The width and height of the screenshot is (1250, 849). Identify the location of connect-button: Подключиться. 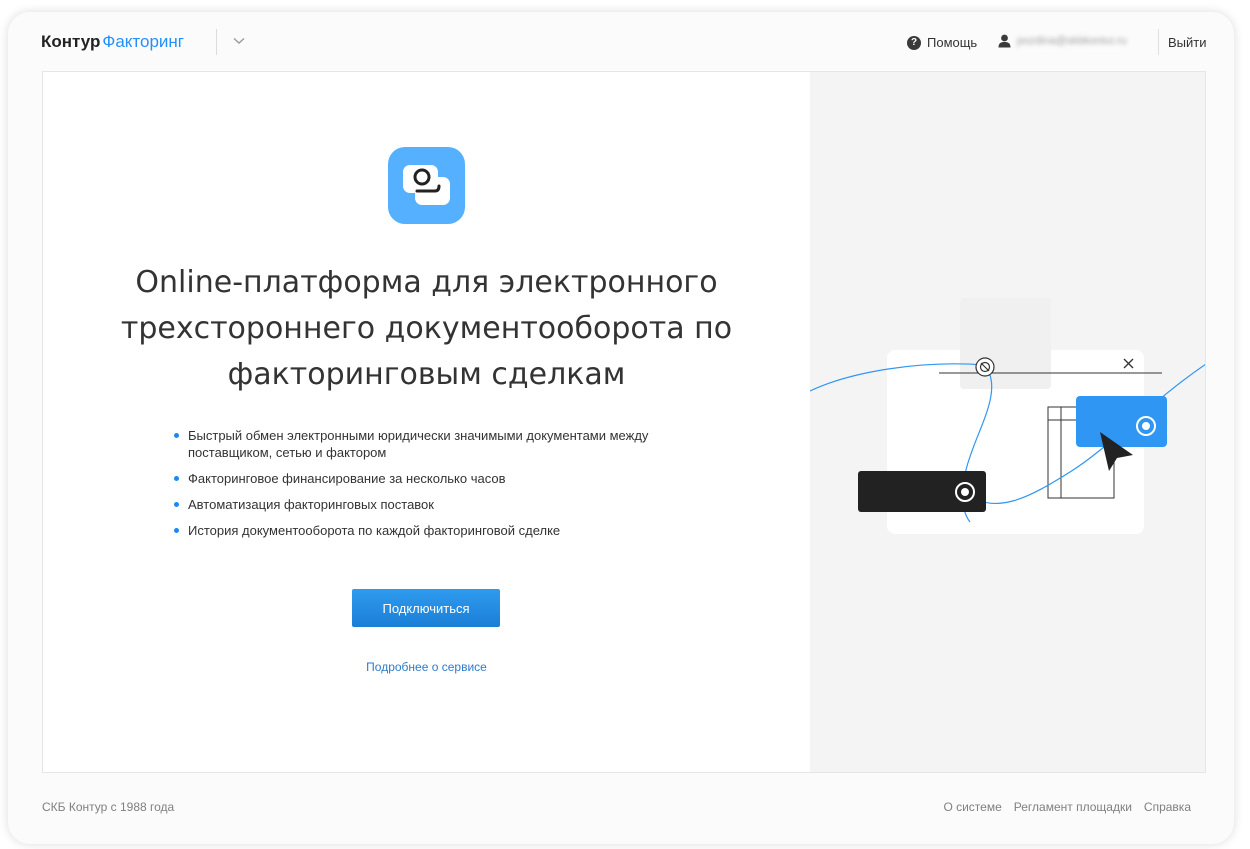
(426, 608).